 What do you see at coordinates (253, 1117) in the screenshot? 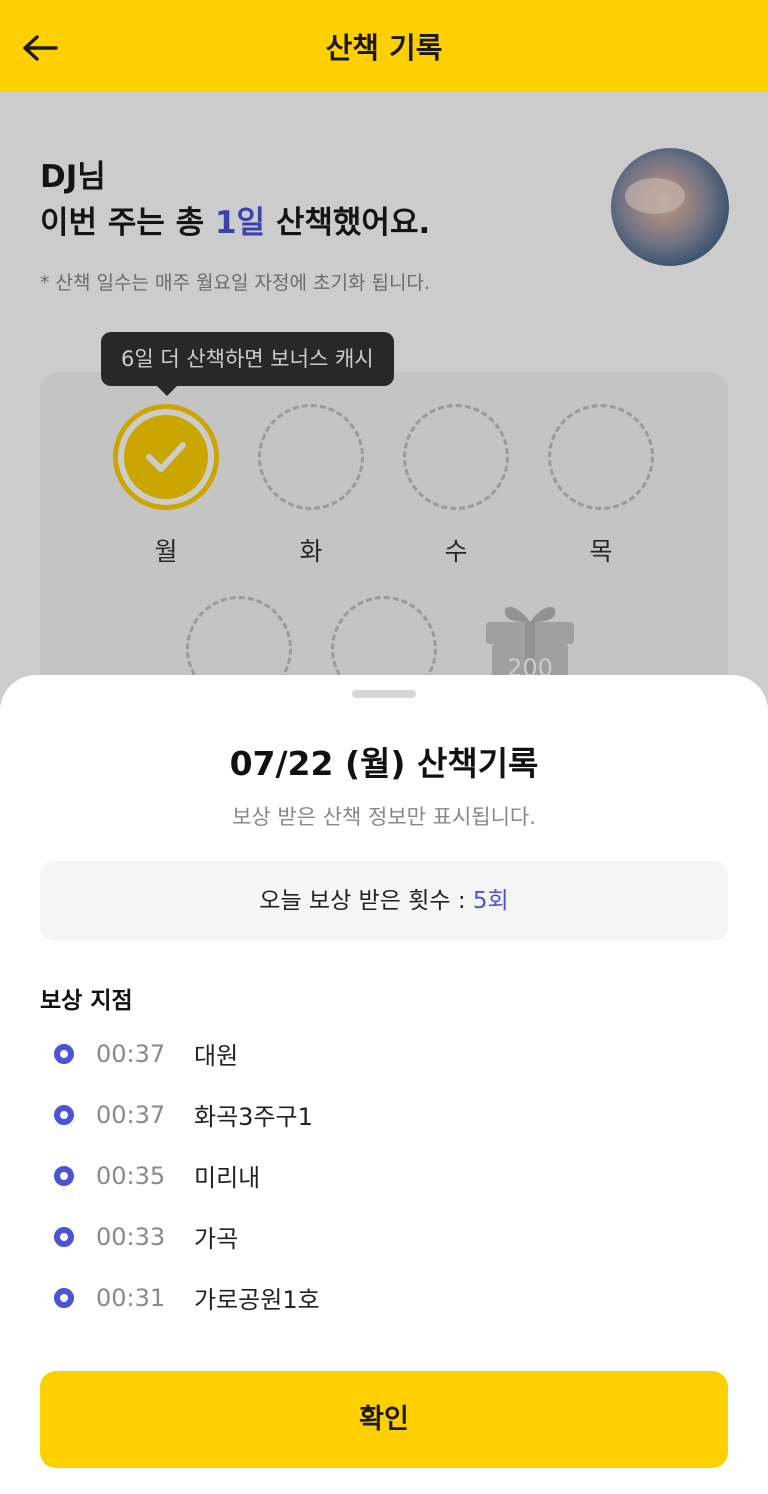
I see `reward-place: 화곡3주구1` at bounding box center [253, 1117].